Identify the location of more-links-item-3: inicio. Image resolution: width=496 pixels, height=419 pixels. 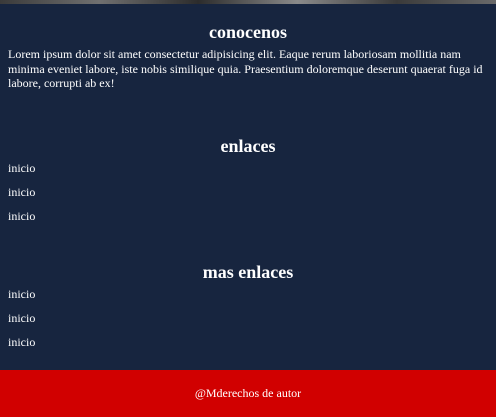
(21, 342).